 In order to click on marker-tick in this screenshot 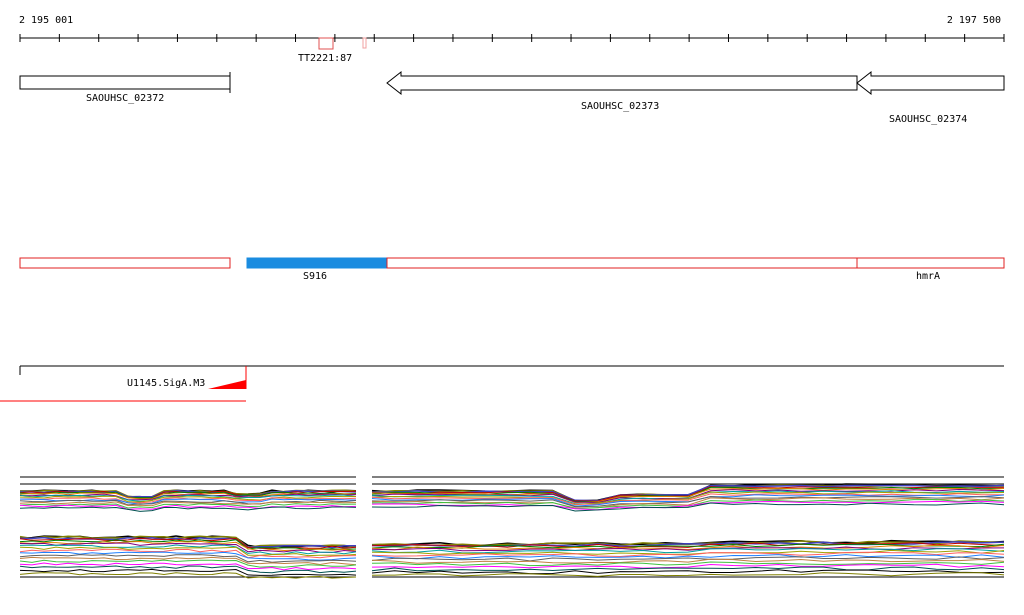, I will do `click(364, 43)`.